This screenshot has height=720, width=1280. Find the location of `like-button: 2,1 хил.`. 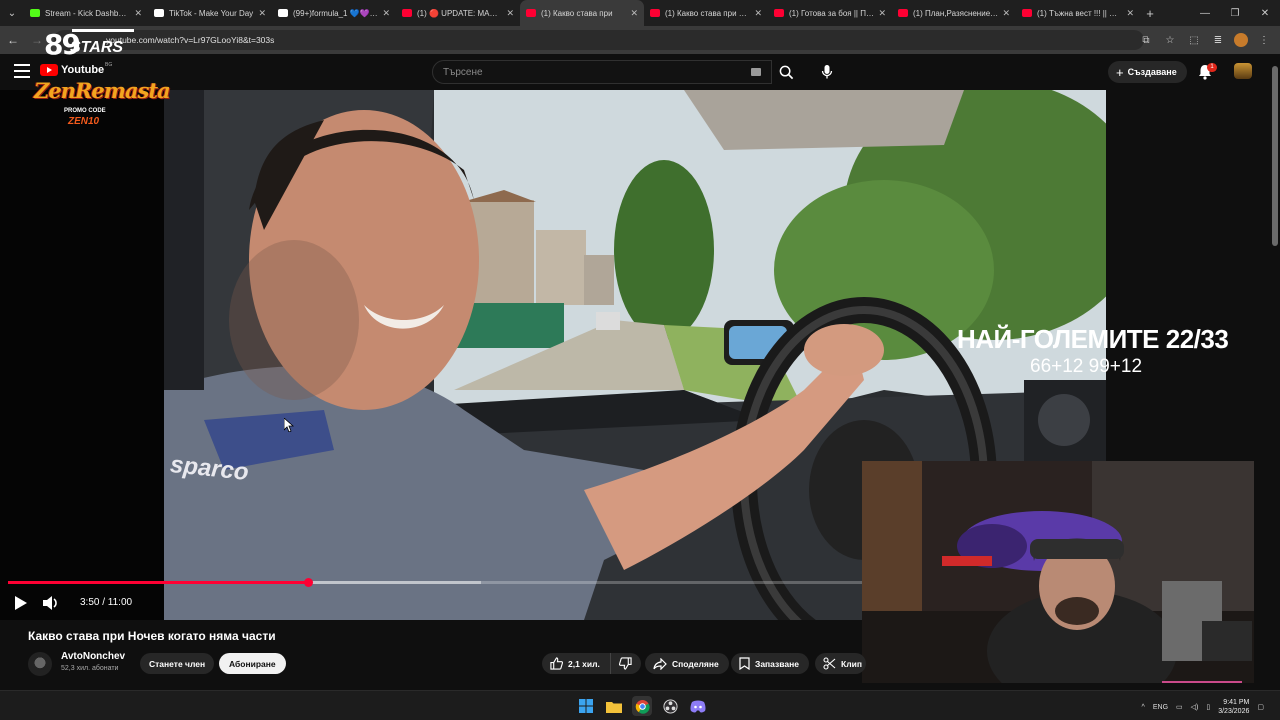

like-button: 2,1 хил. is located at coordinates (576, 663).